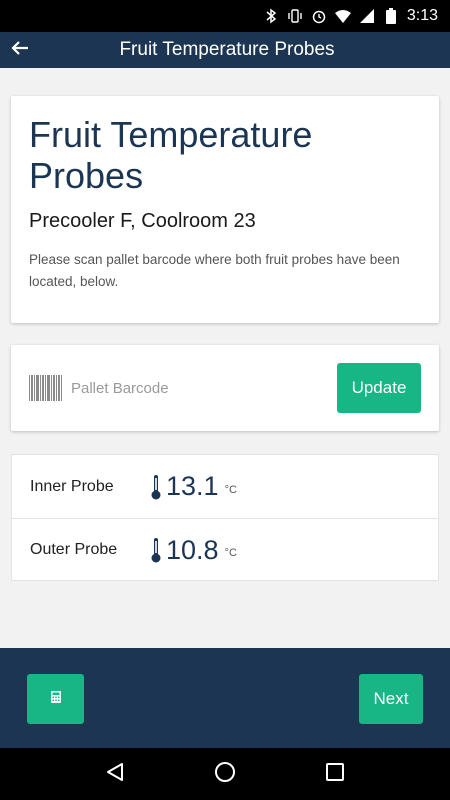 This screenshot has height=800, width=450. What do you see at coordinates (295, 16) in the screenshot?
I see `vibrate-icon` at bounding box center [295, 16].